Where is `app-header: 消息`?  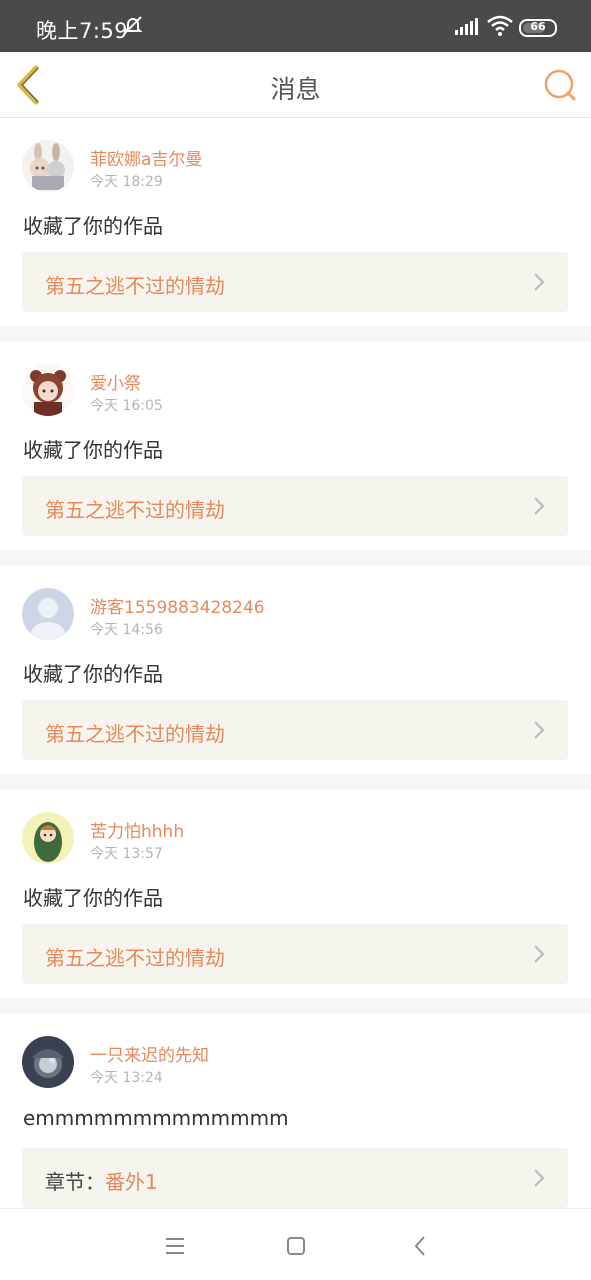 app-header: 消息 is located at coordinates (295, 85).